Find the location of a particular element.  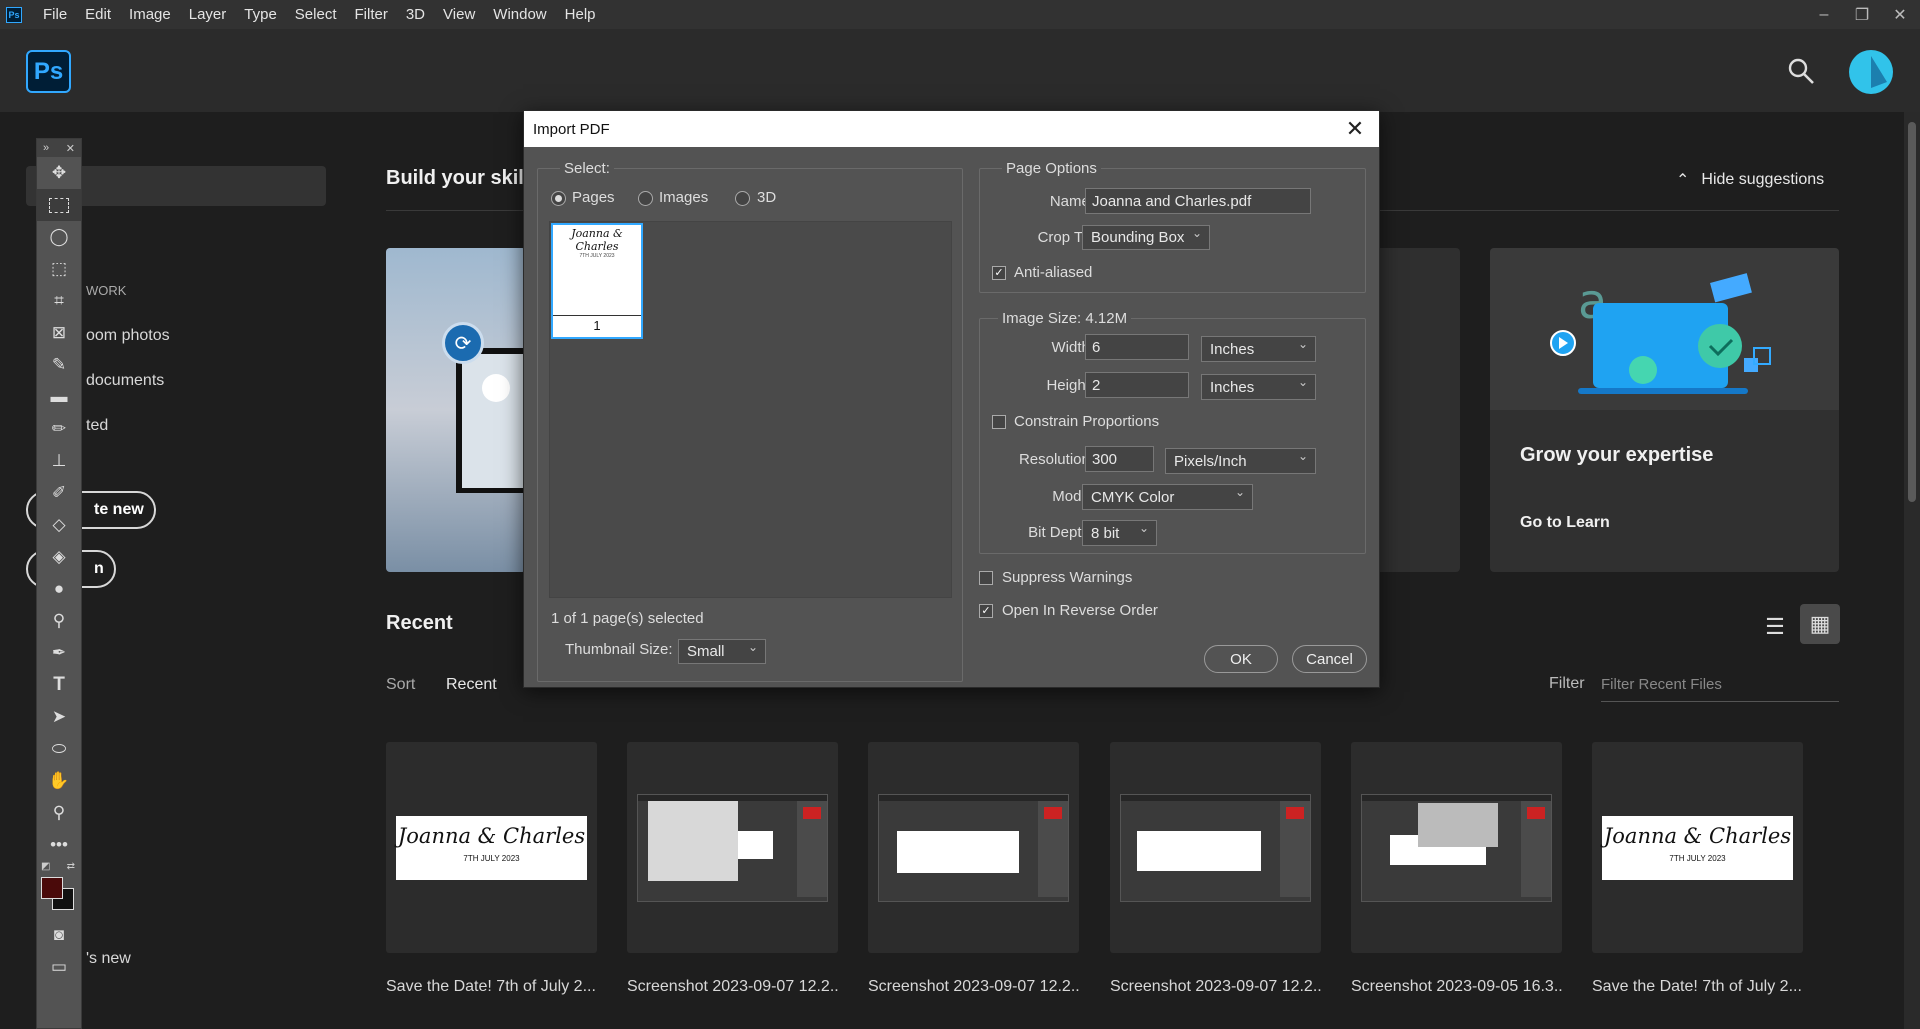

menu-view: View is located at coordinates (459, 14).